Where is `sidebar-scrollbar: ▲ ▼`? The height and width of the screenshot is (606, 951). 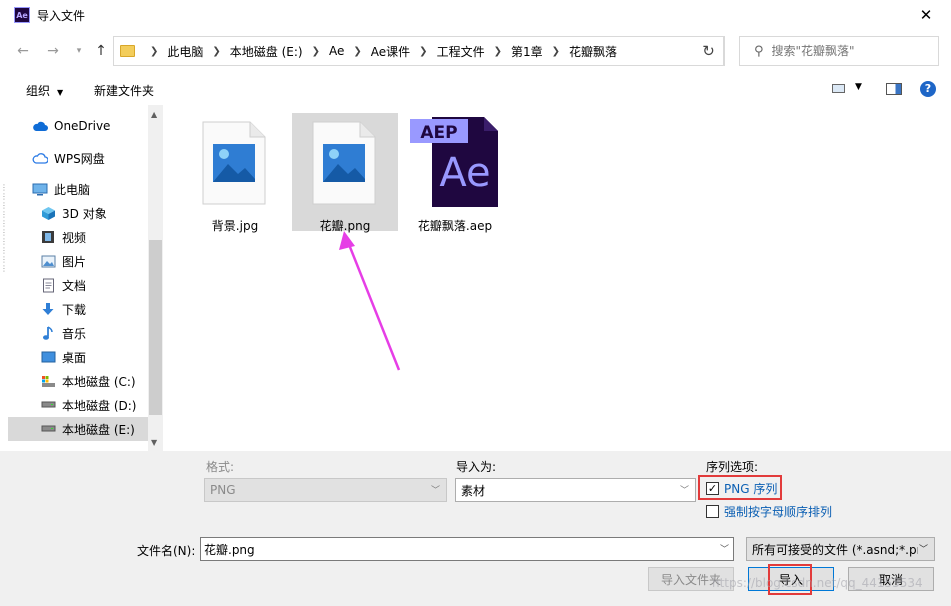
sidebar-scrollbar: ▲ ▼ is located at coordinates (155, 278).